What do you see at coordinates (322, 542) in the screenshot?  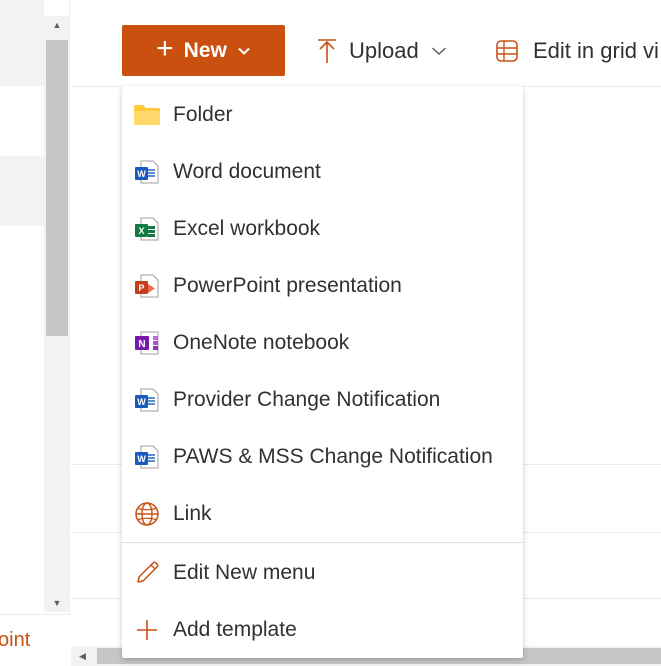 I see `menu-divider` at bounding box center [322, 542].